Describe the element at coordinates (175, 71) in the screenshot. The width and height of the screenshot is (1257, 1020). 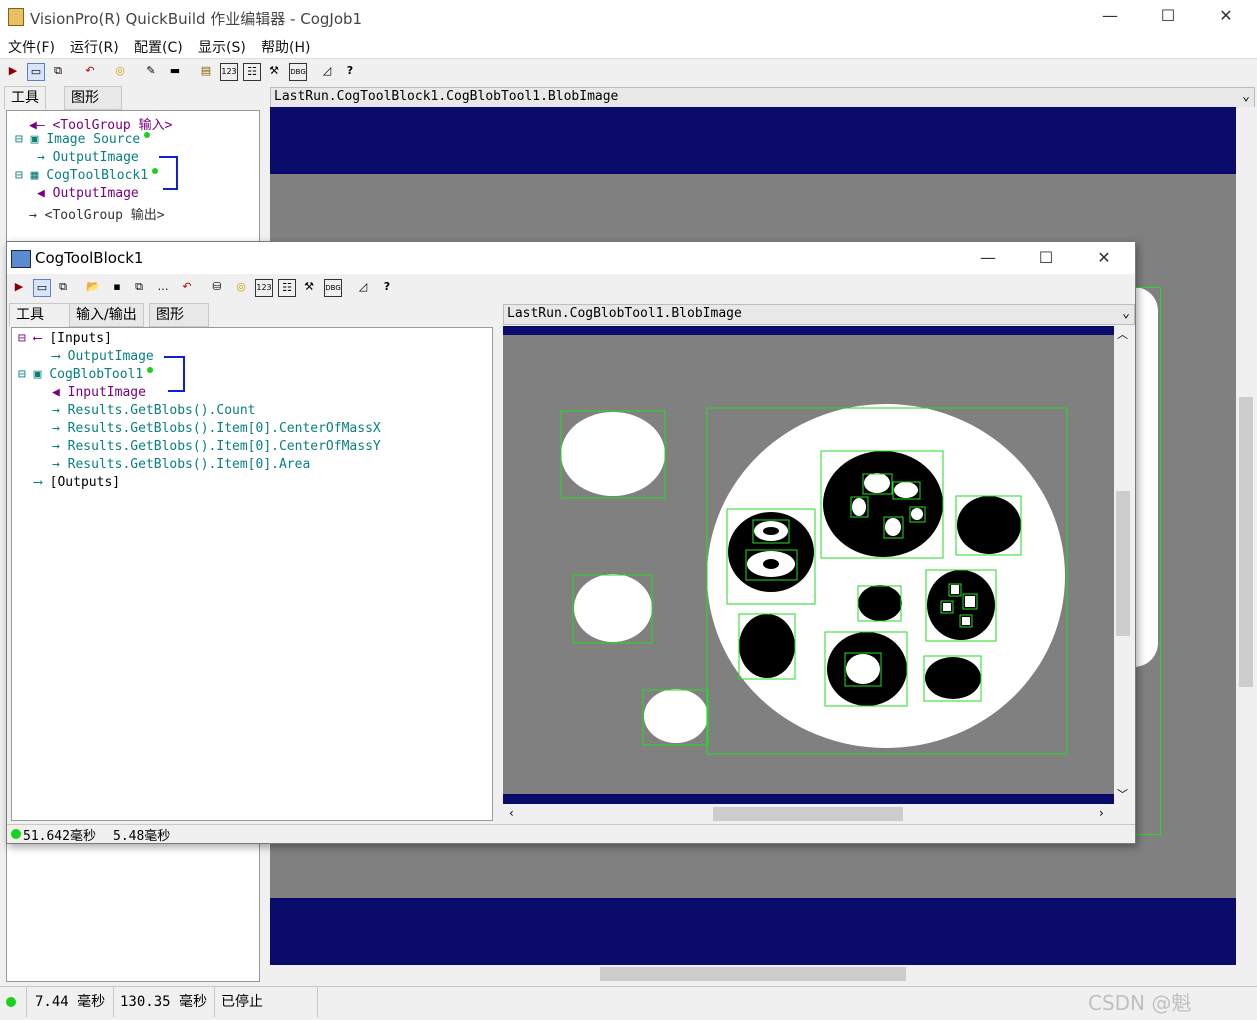
I see `stop-icon: ▬` at that location.